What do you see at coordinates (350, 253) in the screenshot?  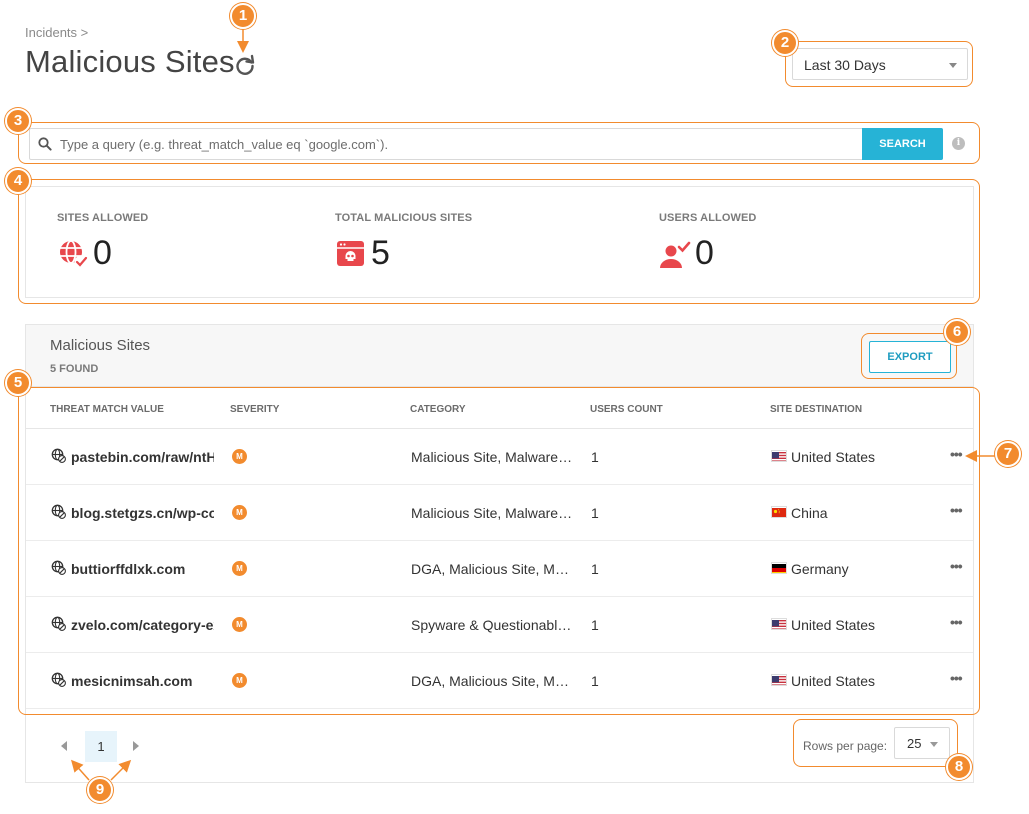 I see `malicious-browser-icon` at bounding box center [350, 253].